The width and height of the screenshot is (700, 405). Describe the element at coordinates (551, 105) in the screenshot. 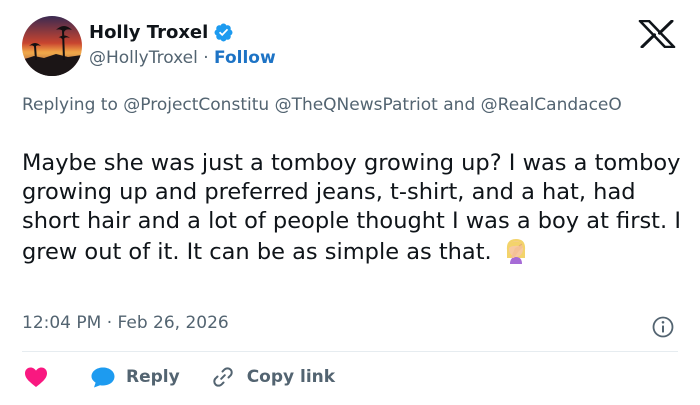

I see `mention-link: @RealCandaceO` at that location.